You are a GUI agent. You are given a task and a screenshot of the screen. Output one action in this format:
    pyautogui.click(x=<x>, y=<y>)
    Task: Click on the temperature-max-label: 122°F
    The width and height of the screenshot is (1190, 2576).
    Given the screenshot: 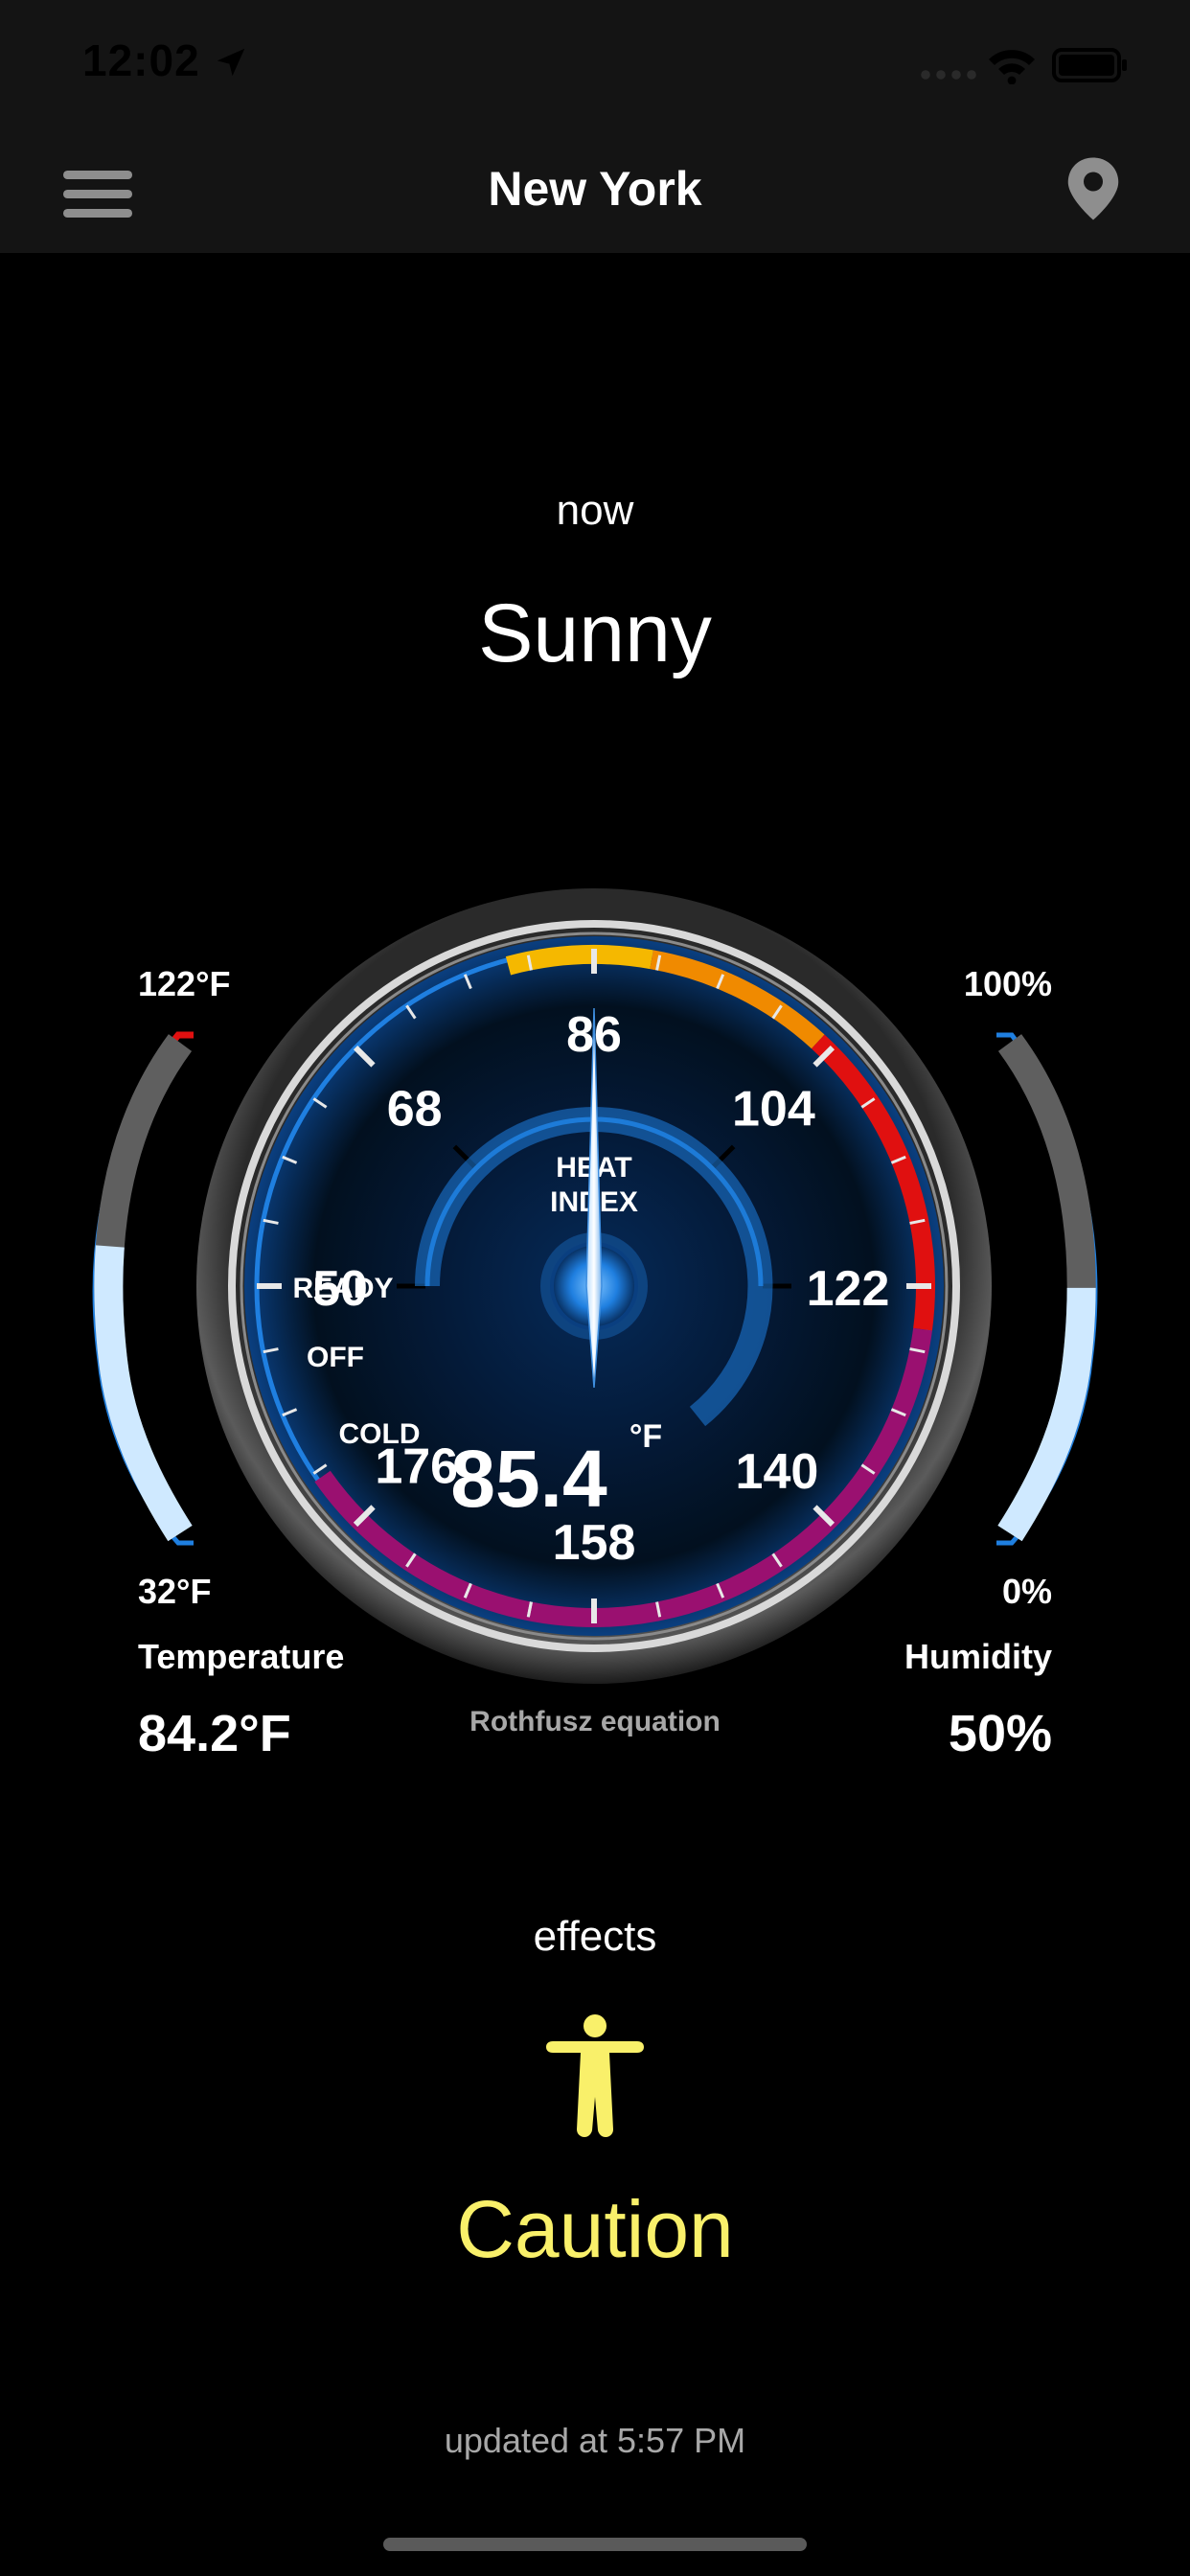 What is the action you would take?
    pyautogui.click(x=185, y=983)
    